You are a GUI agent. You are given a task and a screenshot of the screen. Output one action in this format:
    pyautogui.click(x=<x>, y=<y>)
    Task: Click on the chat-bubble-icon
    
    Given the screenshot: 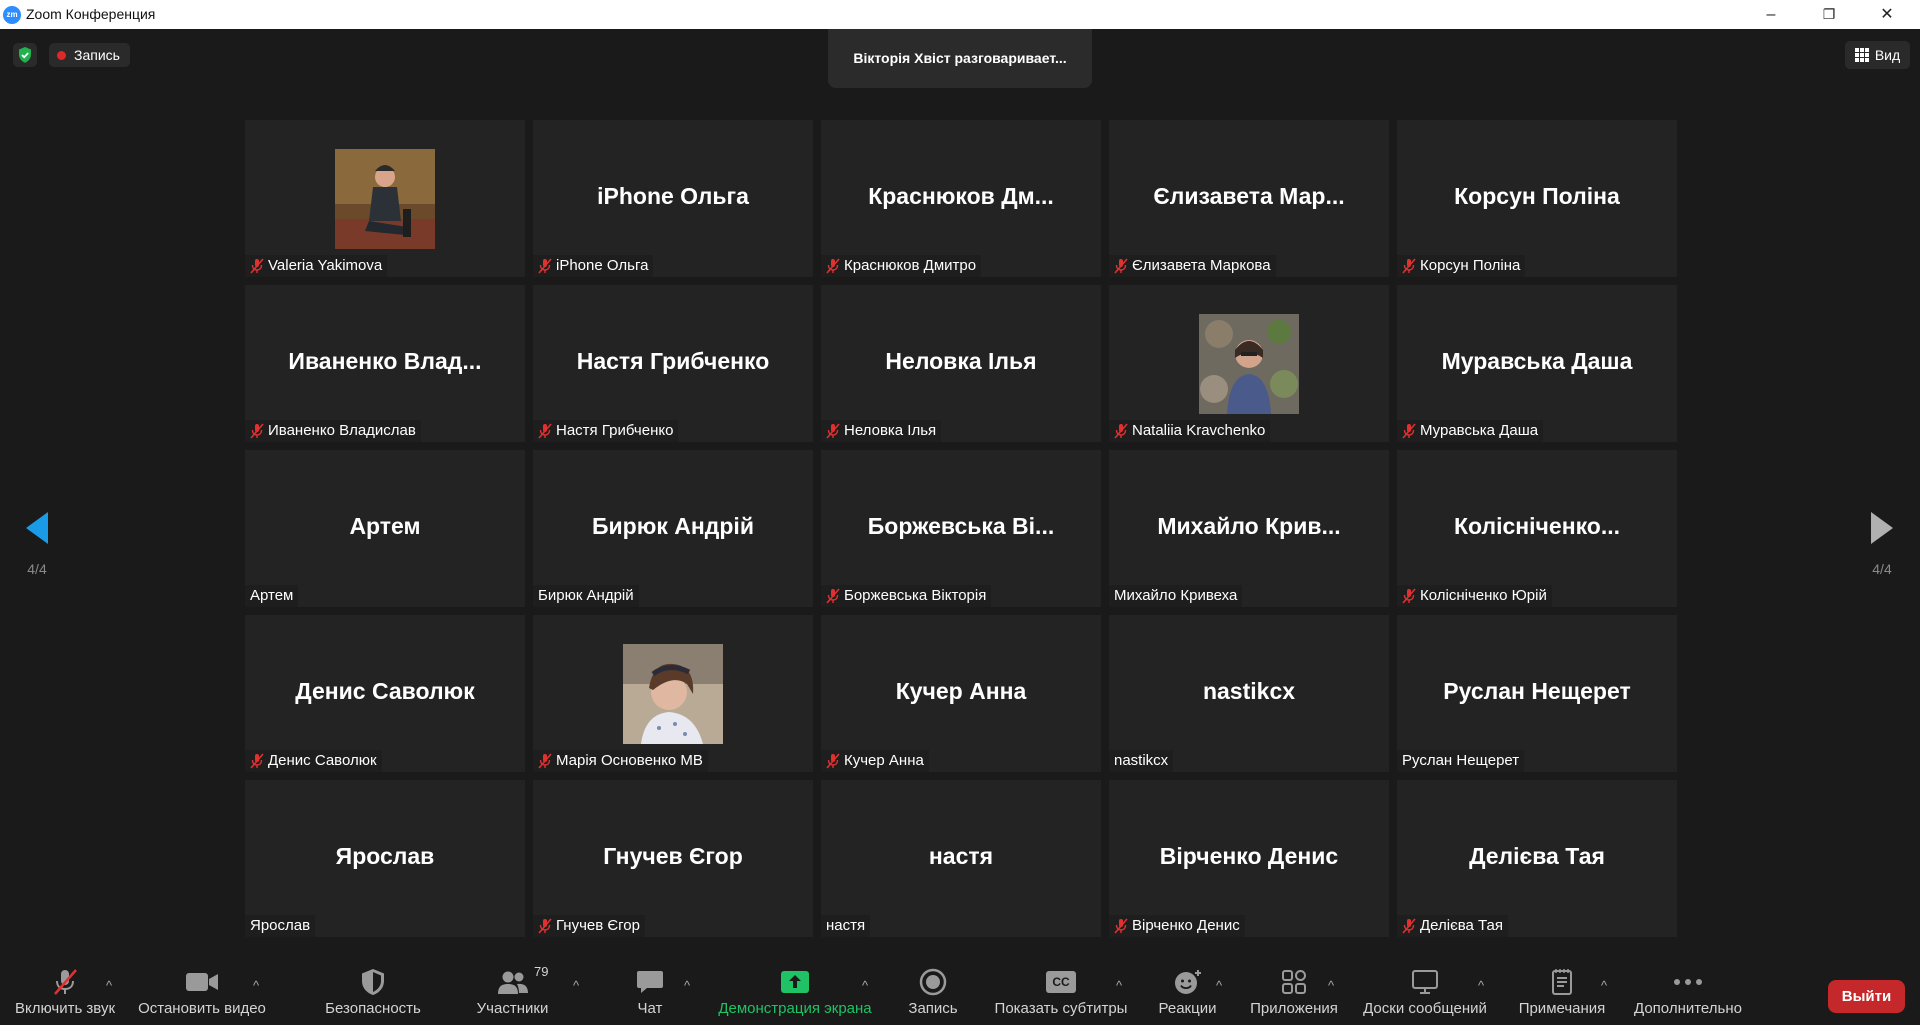 What is the action you would take?
    pyautogui.click(x=650, y=982)
    